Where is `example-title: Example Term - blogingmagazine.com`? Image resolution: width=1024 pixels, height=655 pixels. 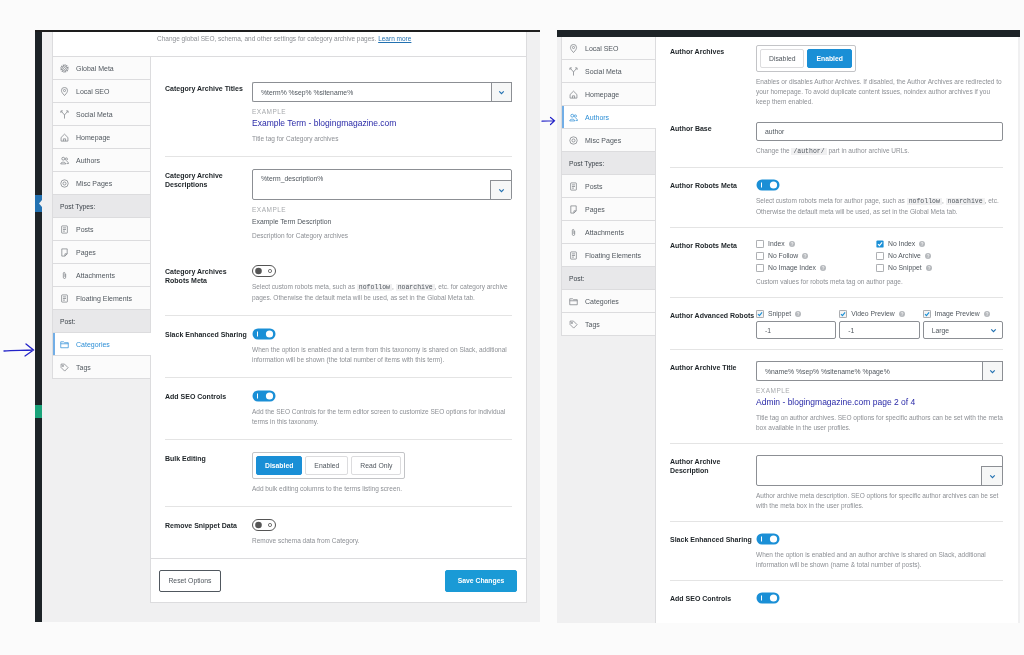 example-title: Example Term - blogingmagazine.com is located at coordinates (324, 123).